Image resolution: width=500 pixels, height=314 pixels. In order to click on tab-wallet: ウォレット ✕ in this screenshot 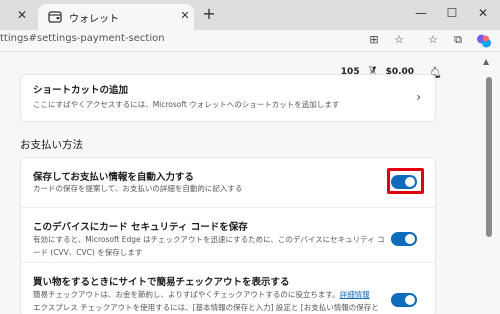, I will do `click(116, 17)`.